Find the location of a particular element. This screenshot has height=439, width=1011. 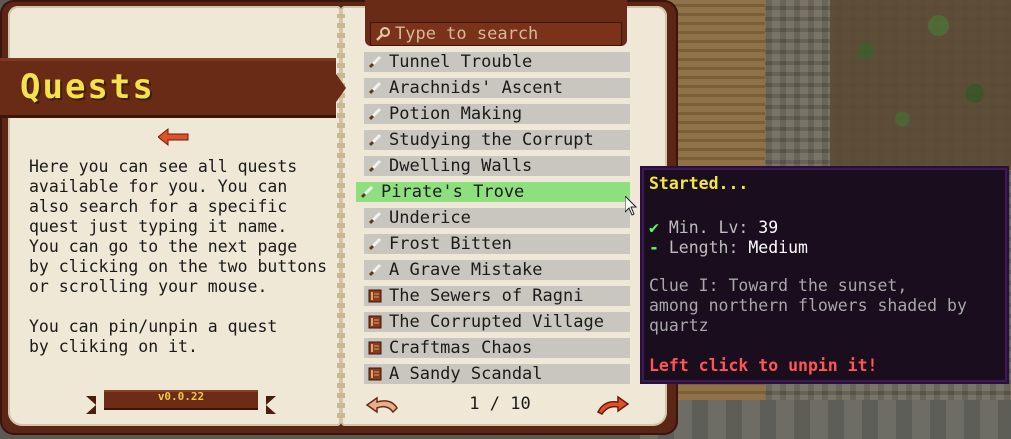

quest-item: Arachnids' Ascent is located at coordinates (497, 88).